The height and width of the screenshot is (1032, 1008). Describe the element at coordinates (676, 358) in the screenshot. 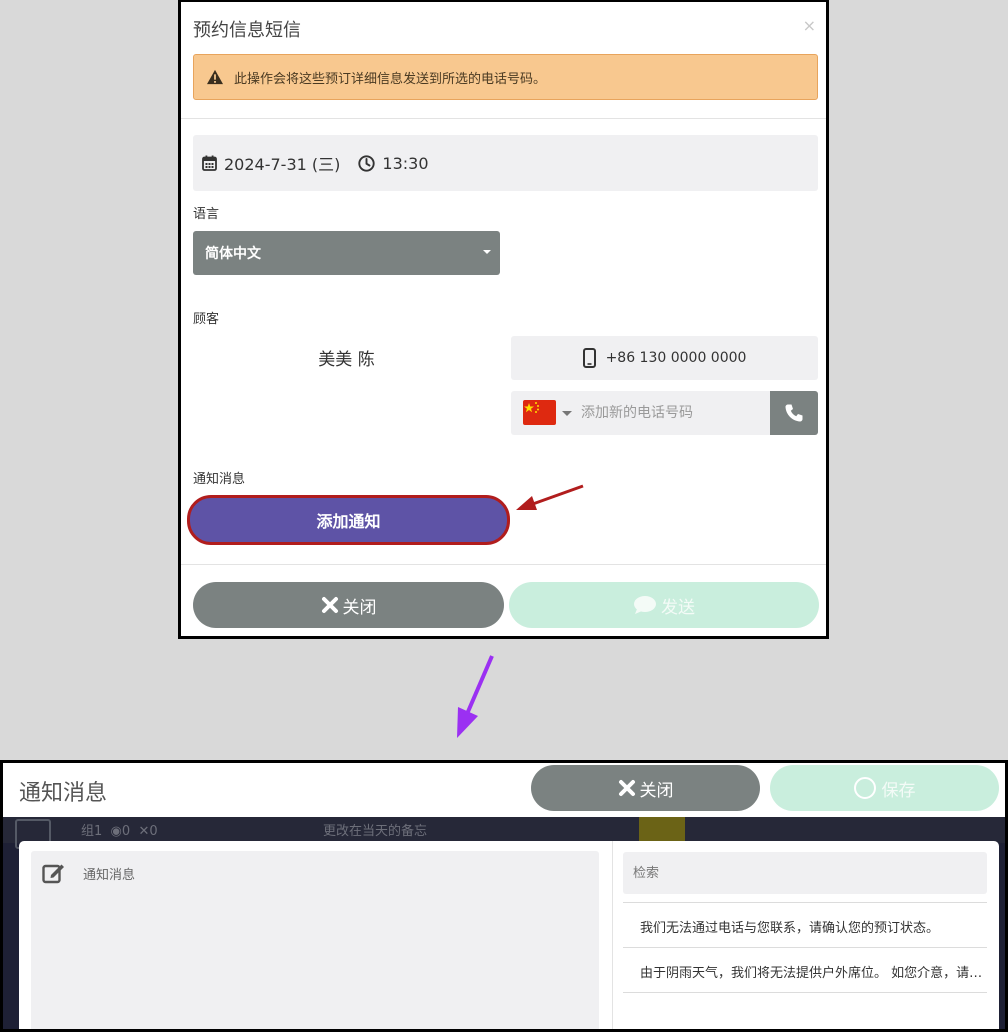

I see `existing-phone-number: +86 130 0000 0000` at that location.